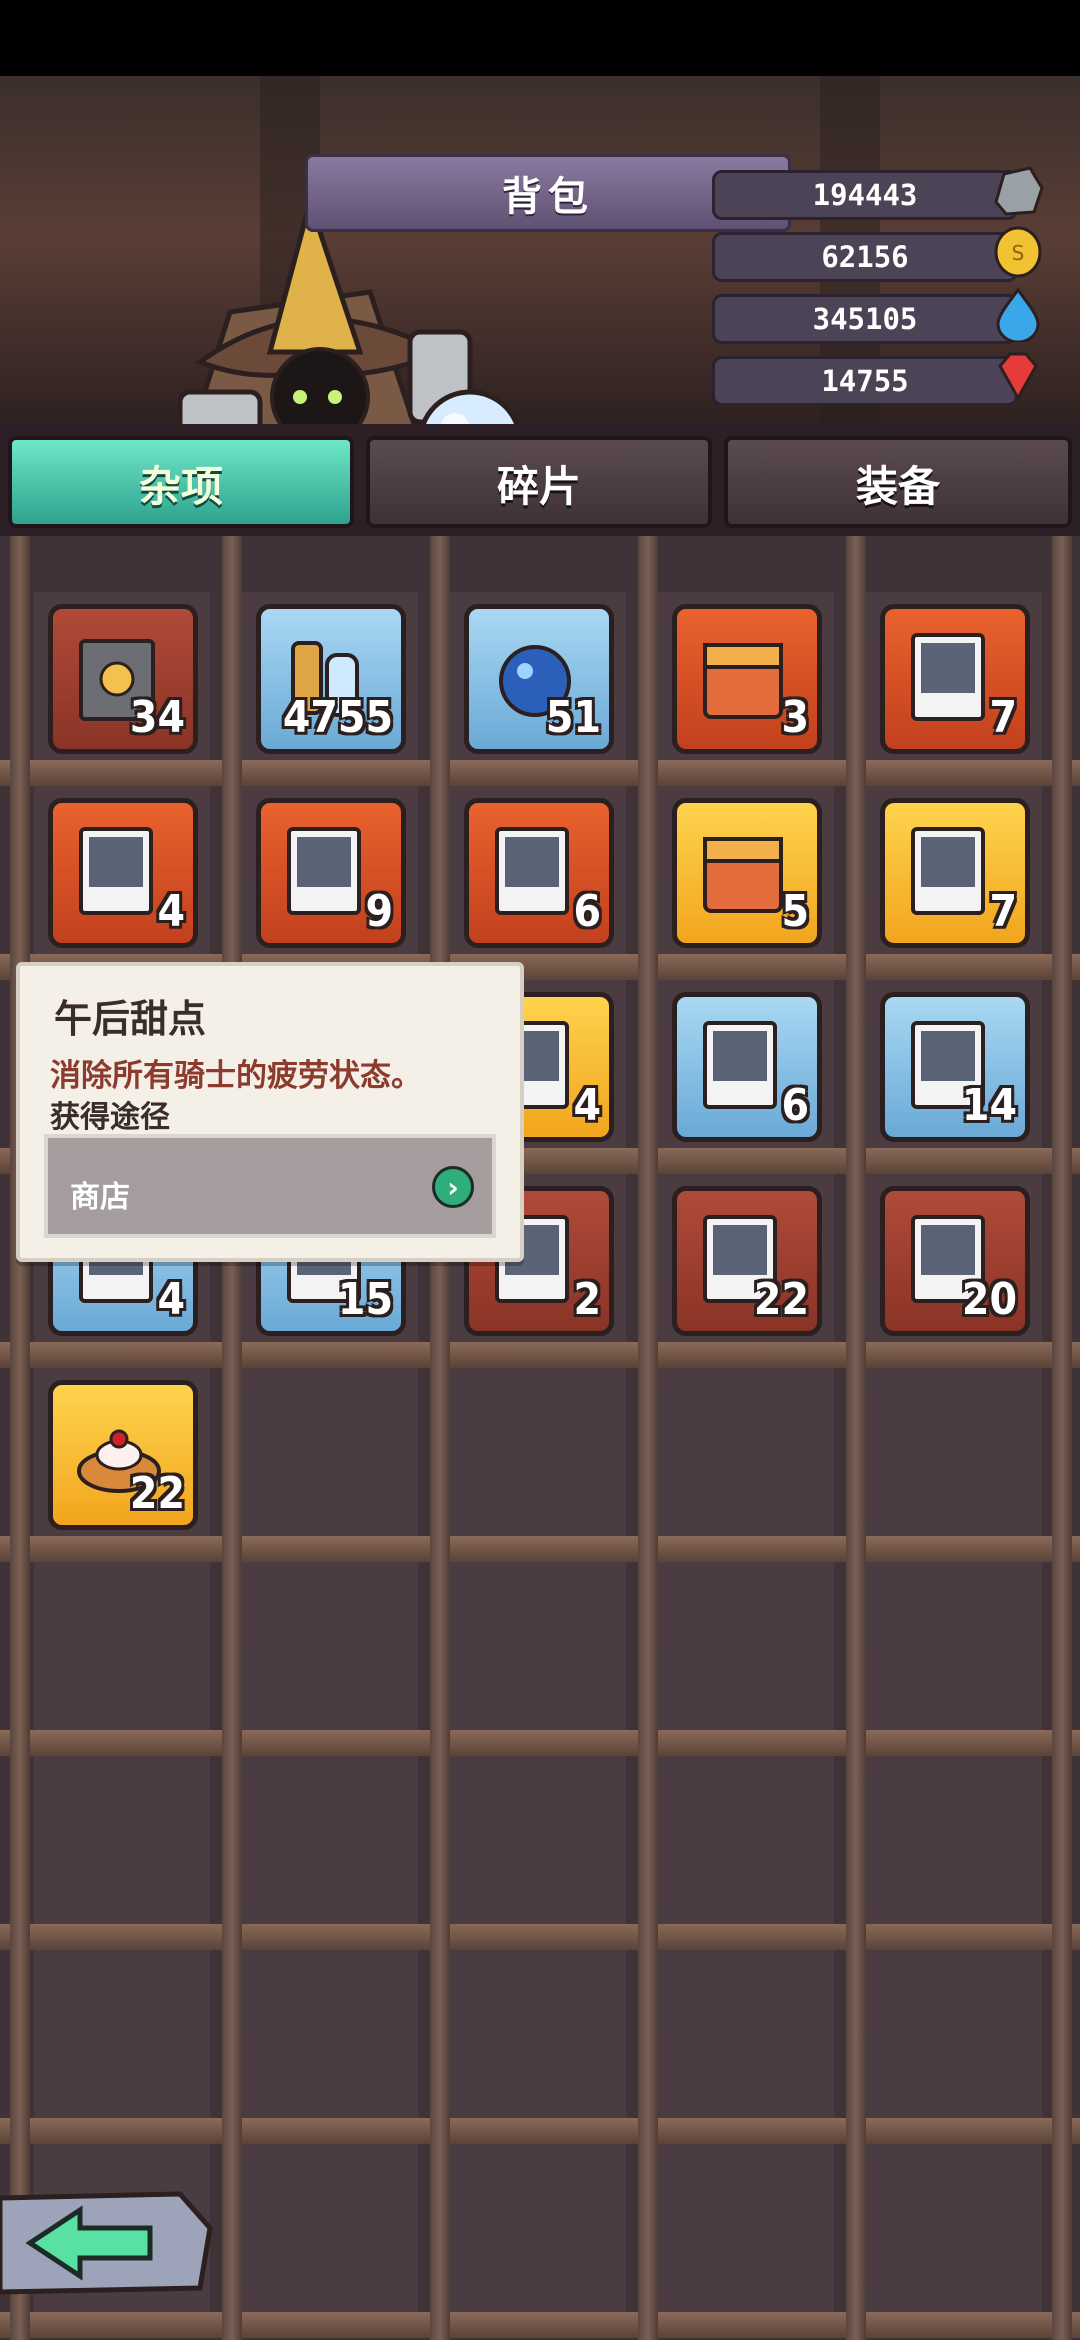 This screenshot has width=1080, height=2340. What do you see at coordinates (795, 911) in the screenshot?
I see `item-count: 5` at bounding box center [795, 911].